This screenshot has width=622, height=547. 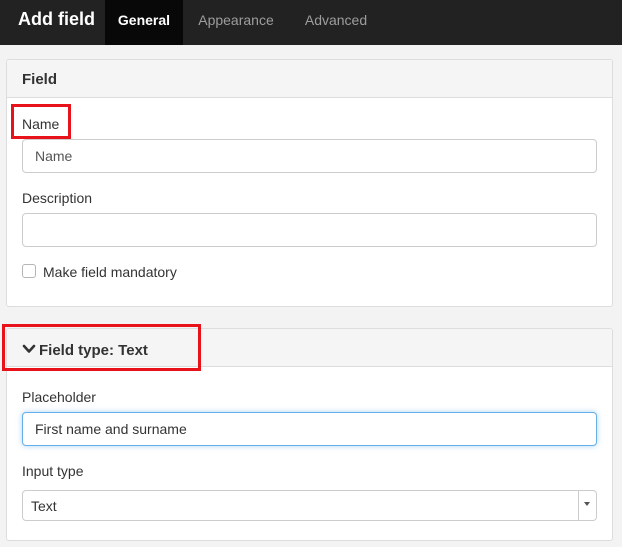 What do you see at coordinates (309, 156) in the screenshot?
I see `name-input` at bounding box center [309, 156].